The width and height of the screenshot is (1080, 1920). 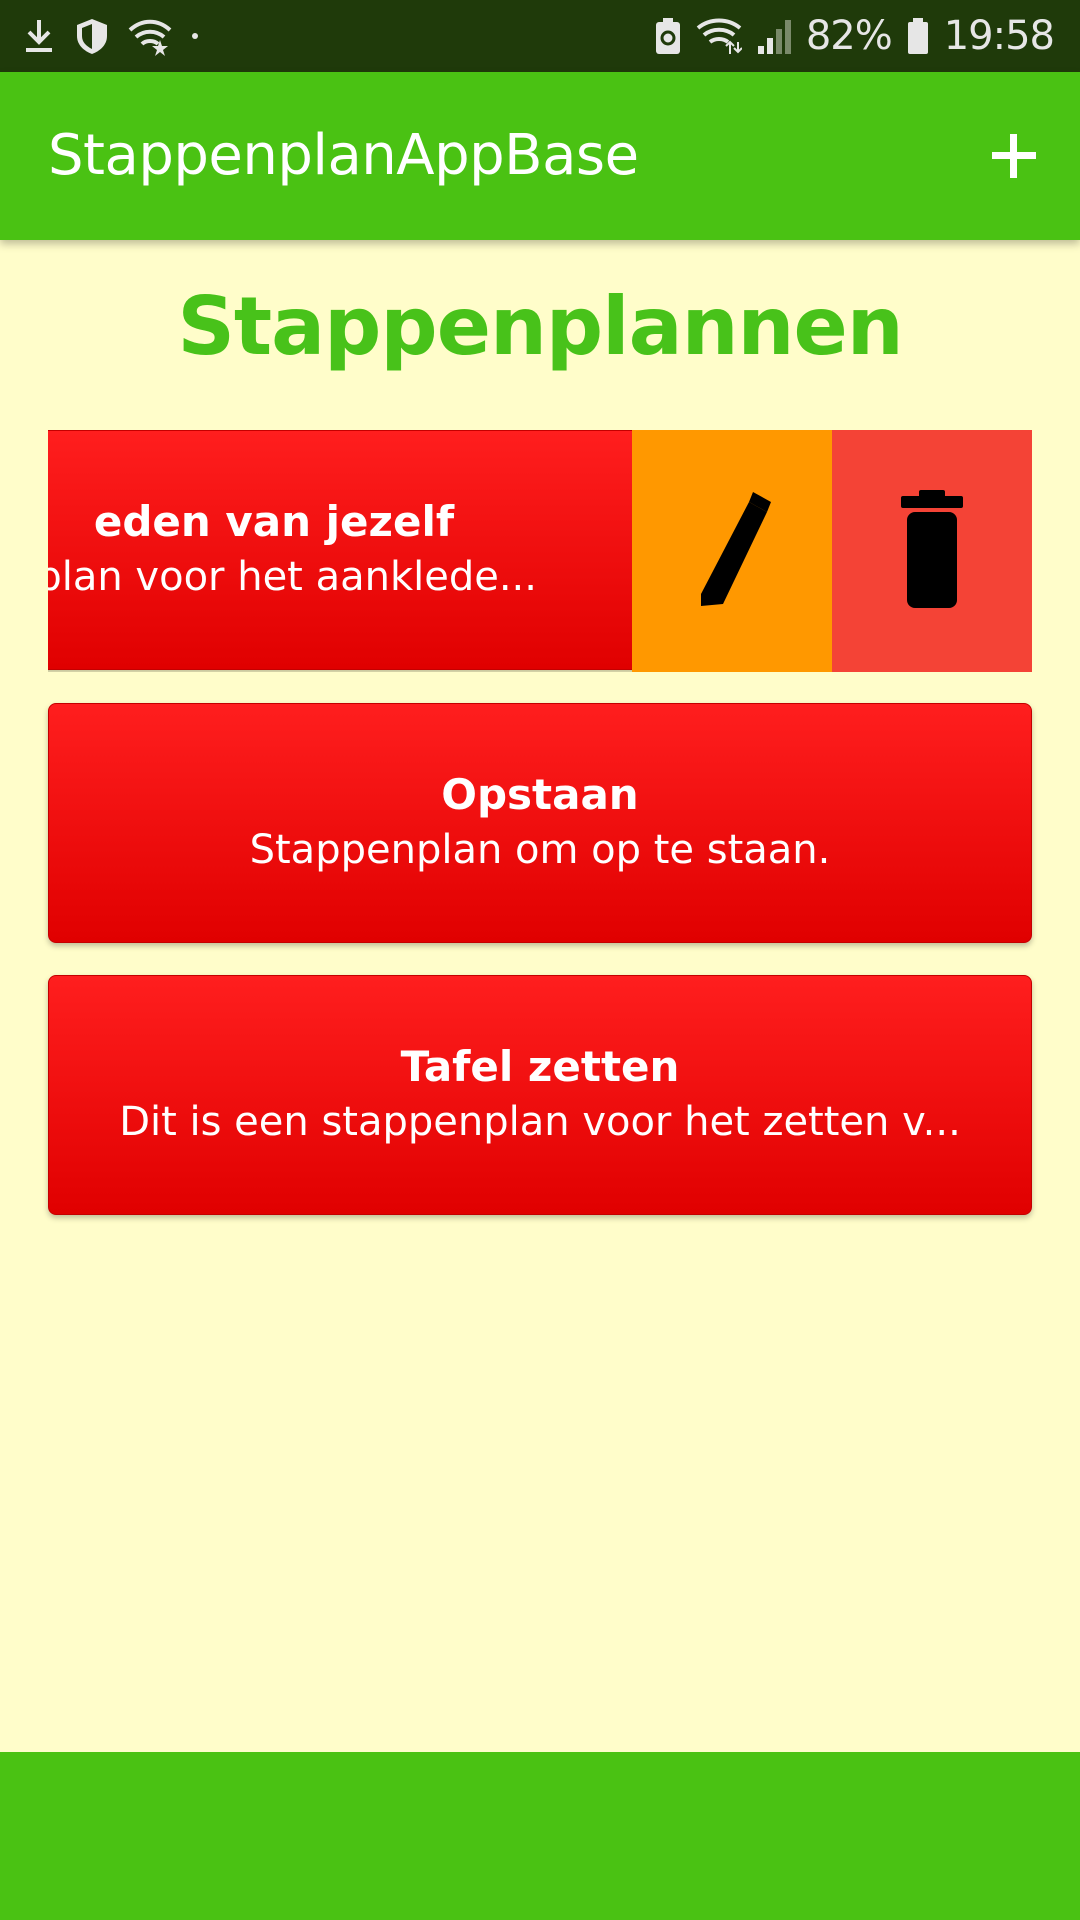 I want to click on status-left-icons, so click(x=111, y=36).